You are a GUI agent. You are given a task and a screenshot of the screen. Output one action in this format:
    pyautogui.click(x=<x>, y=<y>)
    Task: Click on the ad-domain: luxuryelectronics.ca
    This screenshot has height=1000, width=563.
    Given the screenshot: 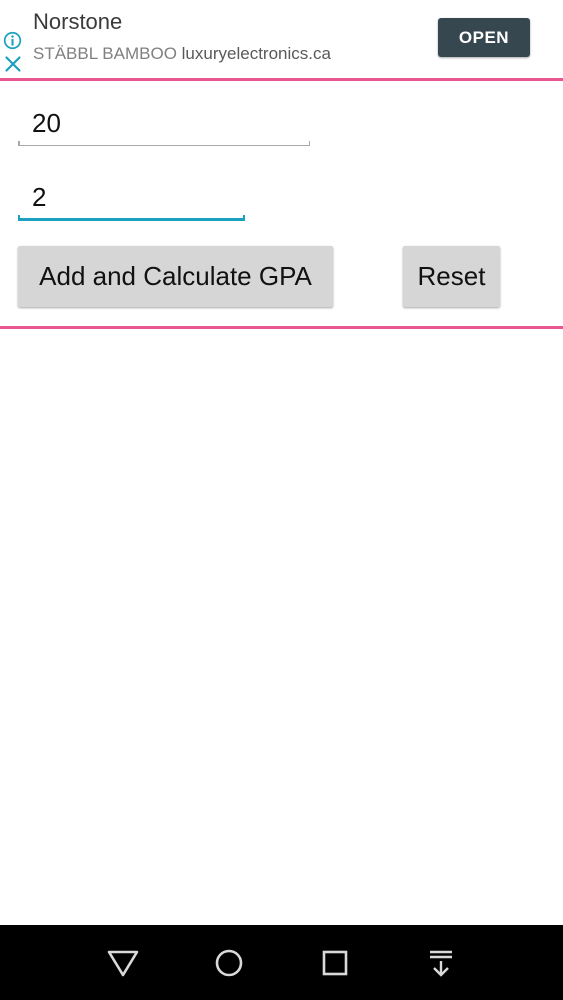 What is the action you would take?
    pyautogui.click(x=256, y=53)
    